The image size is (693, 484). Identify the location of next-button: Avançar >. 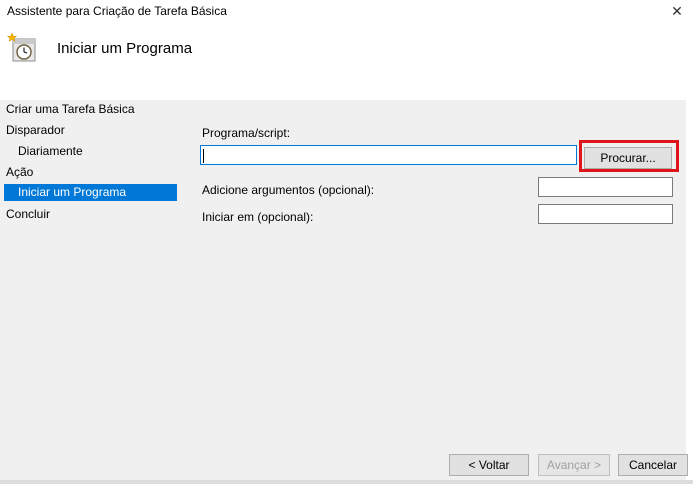
(574, 465).